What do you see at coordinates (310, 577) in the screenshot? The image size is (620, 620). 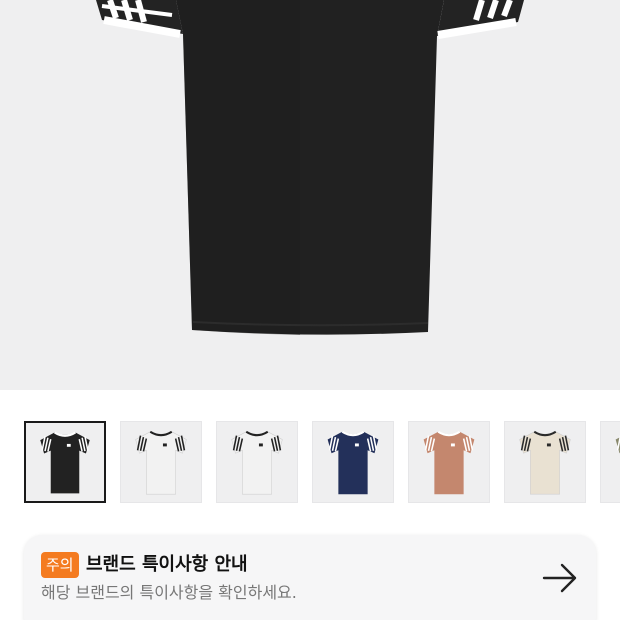 I see `brand-notice-card: 주의 브랜드 특이사항 안내 해당 브랜드의 특이사항을 확인하세요.` at bounding box center [310, 577].